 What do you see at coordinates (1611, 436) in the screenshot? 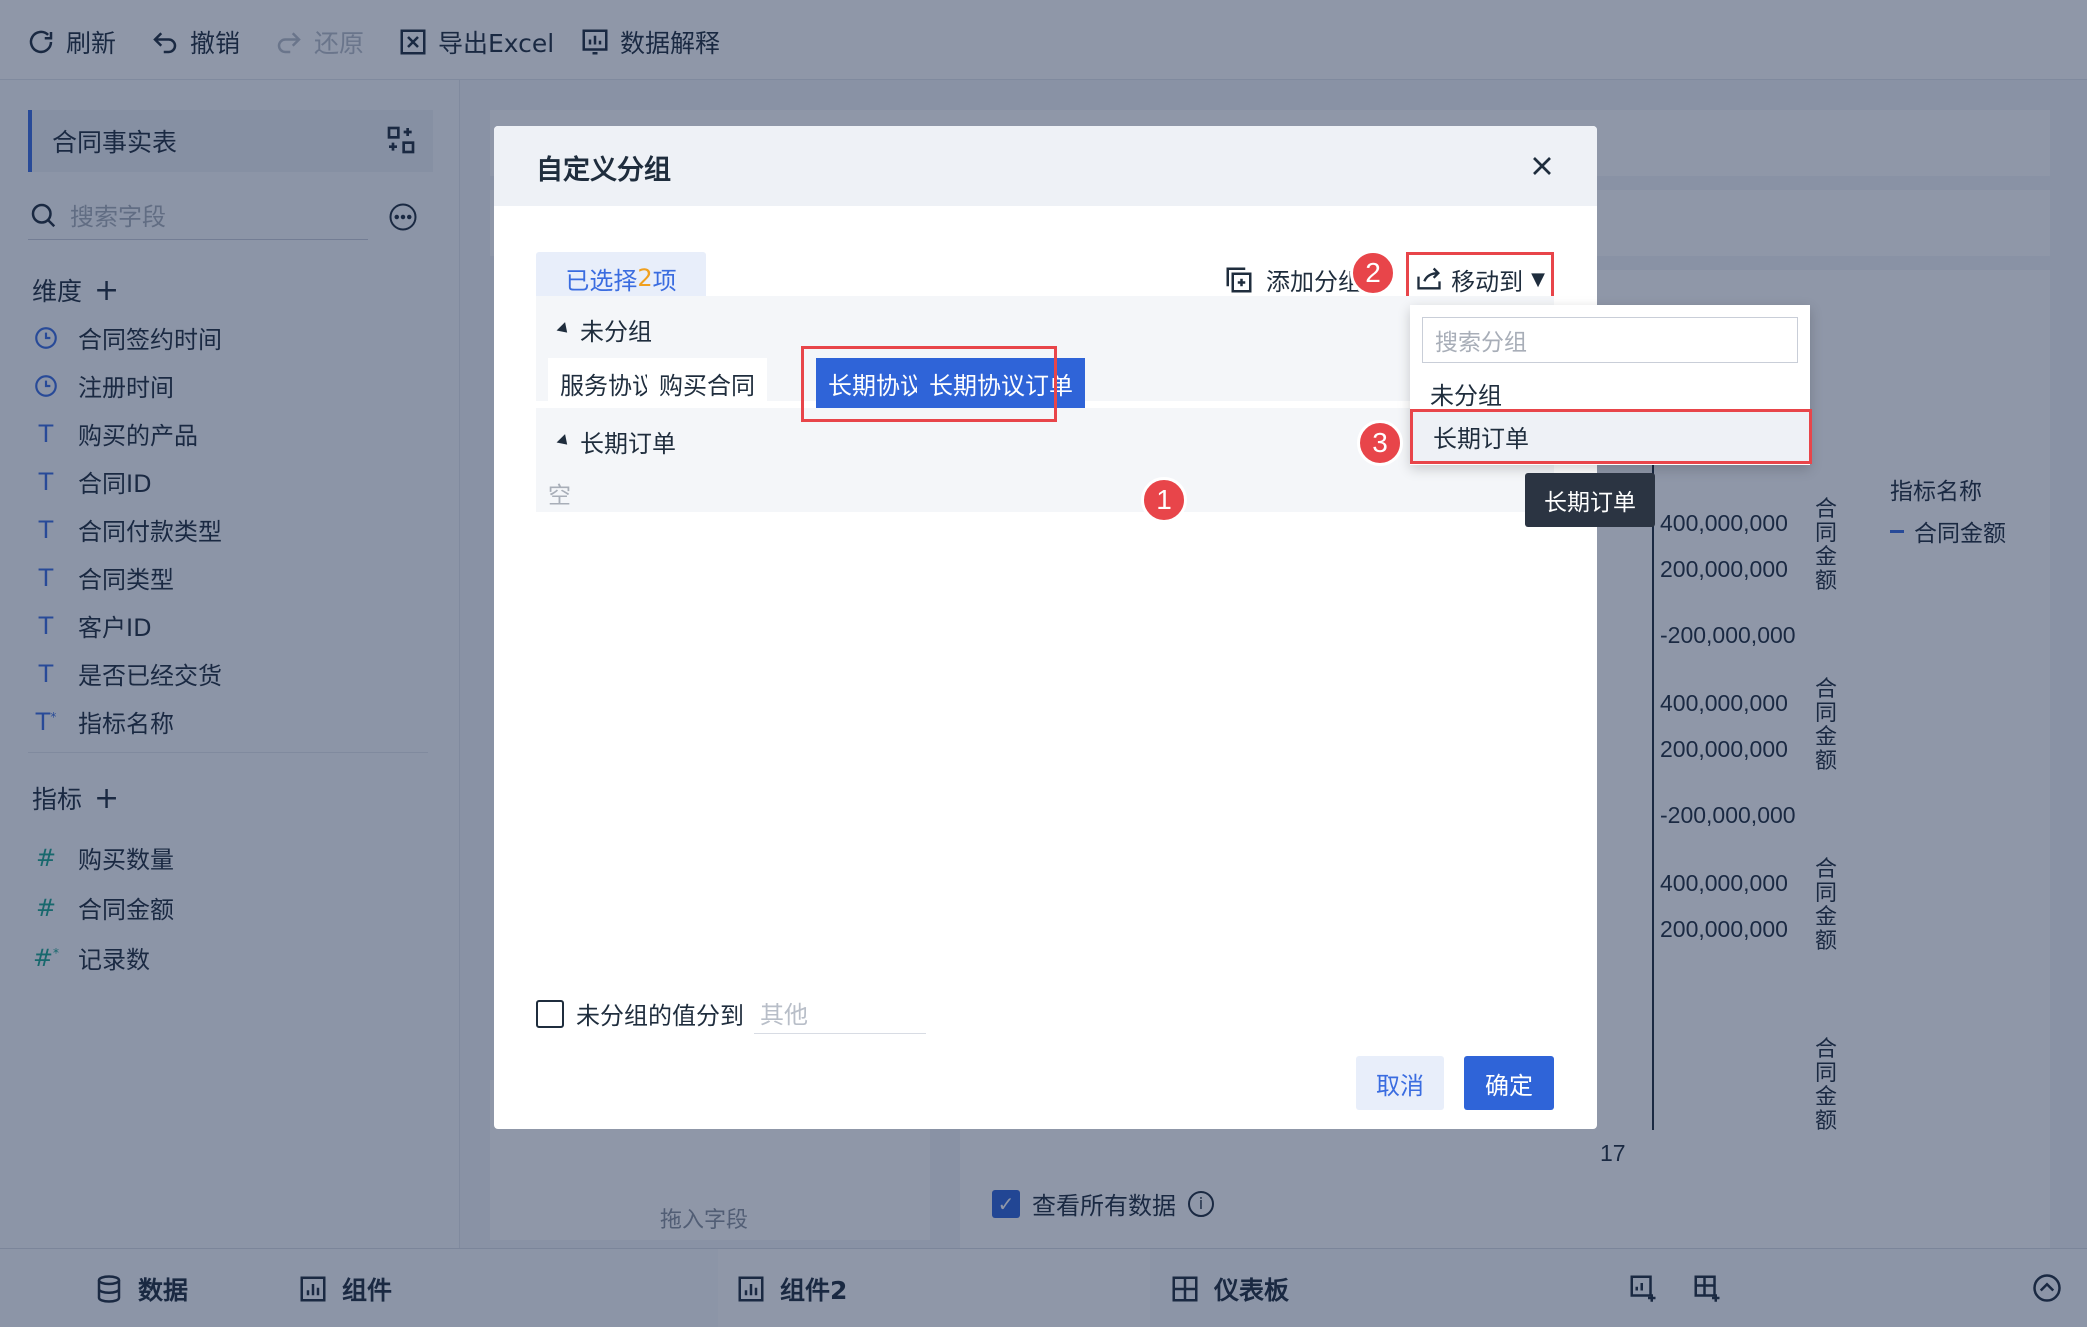
I see `dropdown-item-long-term-orders: 长期订单` at bounding box center [1611, 436].